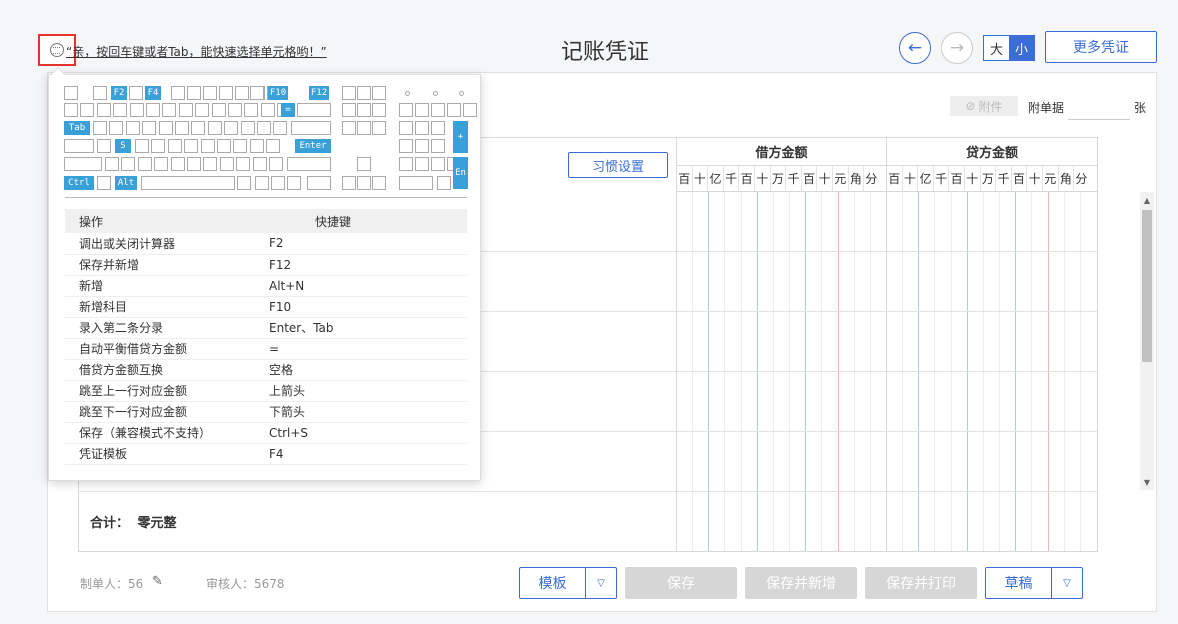 The image size is (1178, 624). What do you see at coordinates (984, 106) in the screenshot?
I see `attachment-button: ⊘ 附件` at bounding box center [984, 106].